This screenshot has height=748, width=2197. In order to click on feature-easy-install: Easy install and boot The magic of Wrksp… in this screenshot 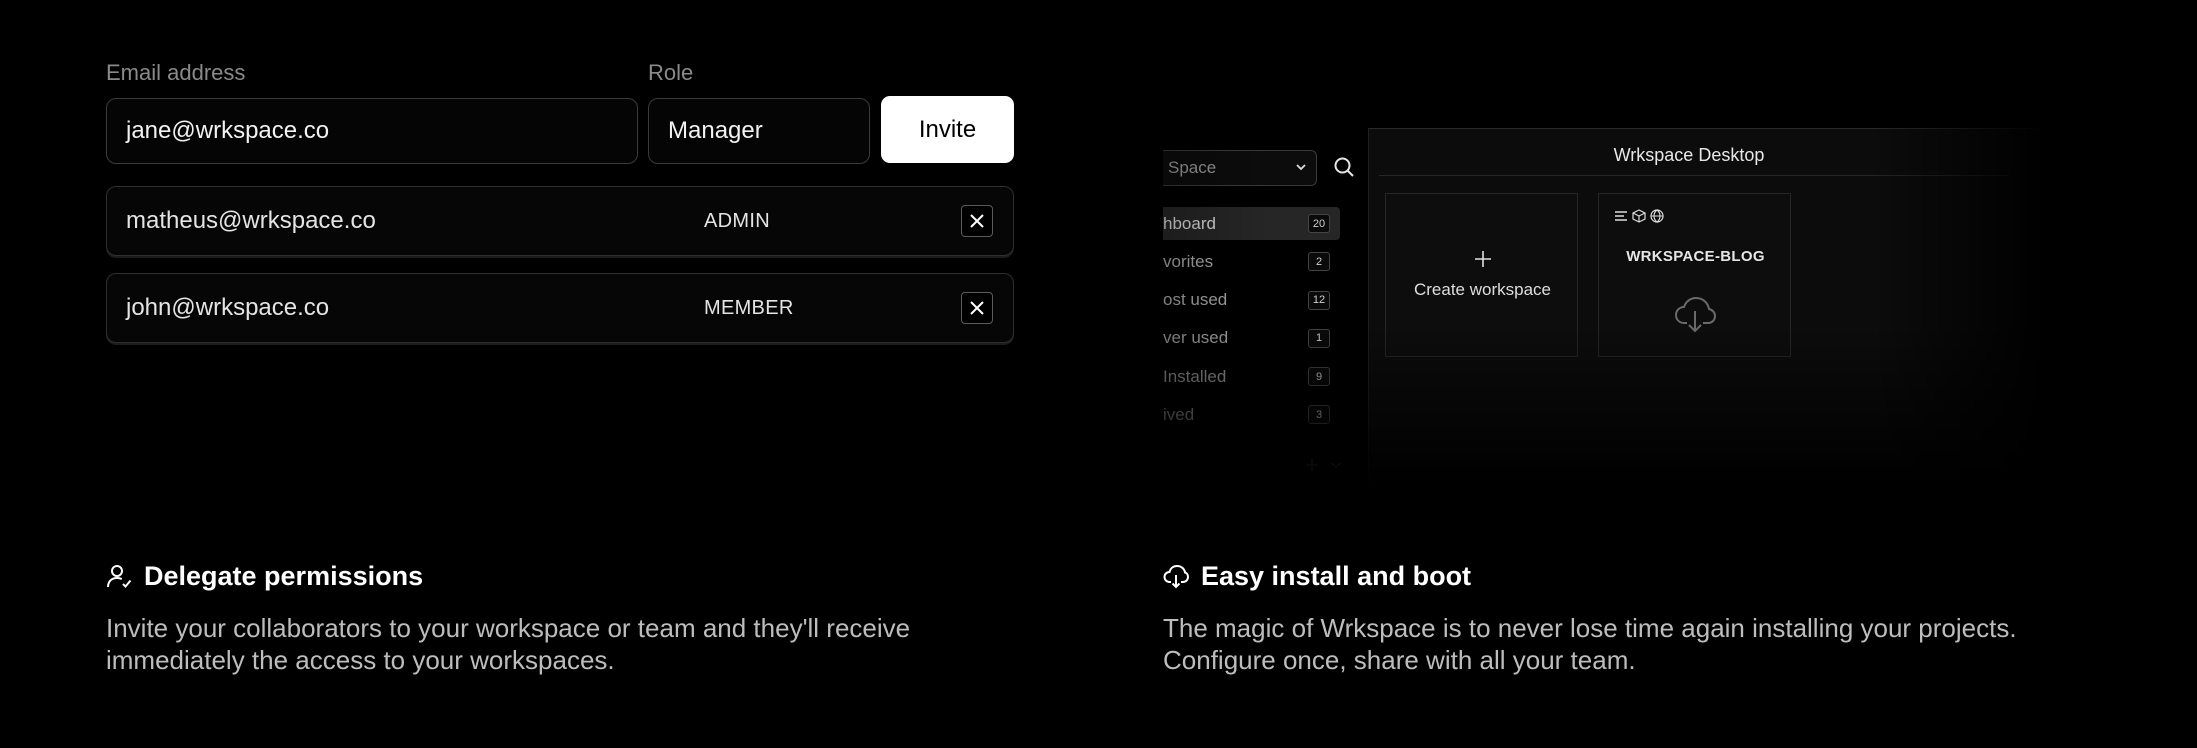, I will do `click(1613, 618)`.